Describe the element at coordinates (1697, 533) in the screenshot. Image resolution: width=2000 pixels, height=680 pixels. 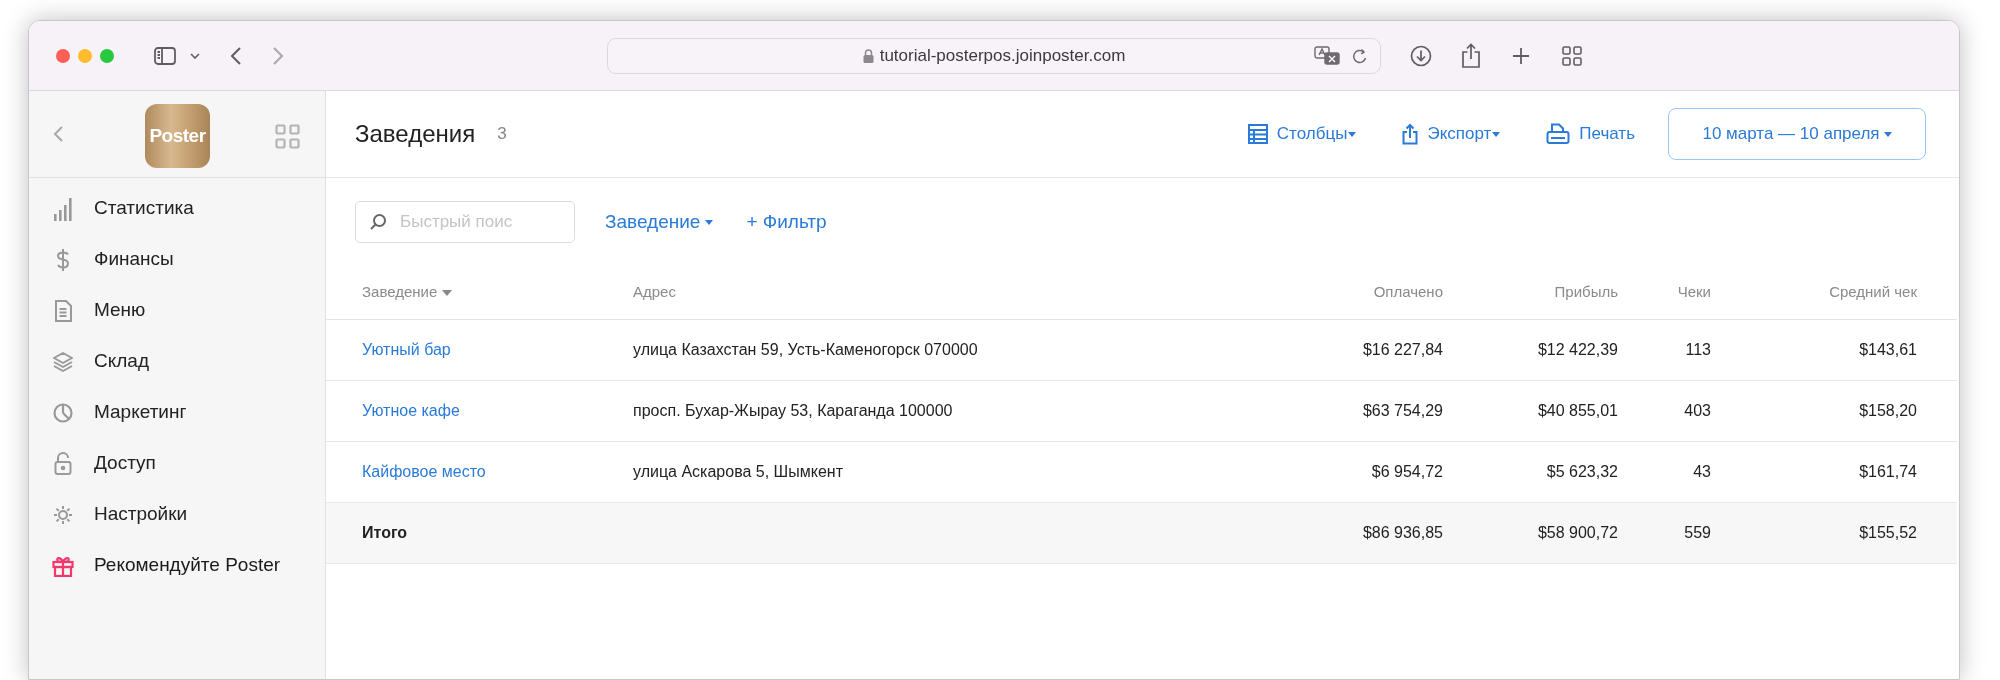
I see `total-cell-text: 559` at that location.